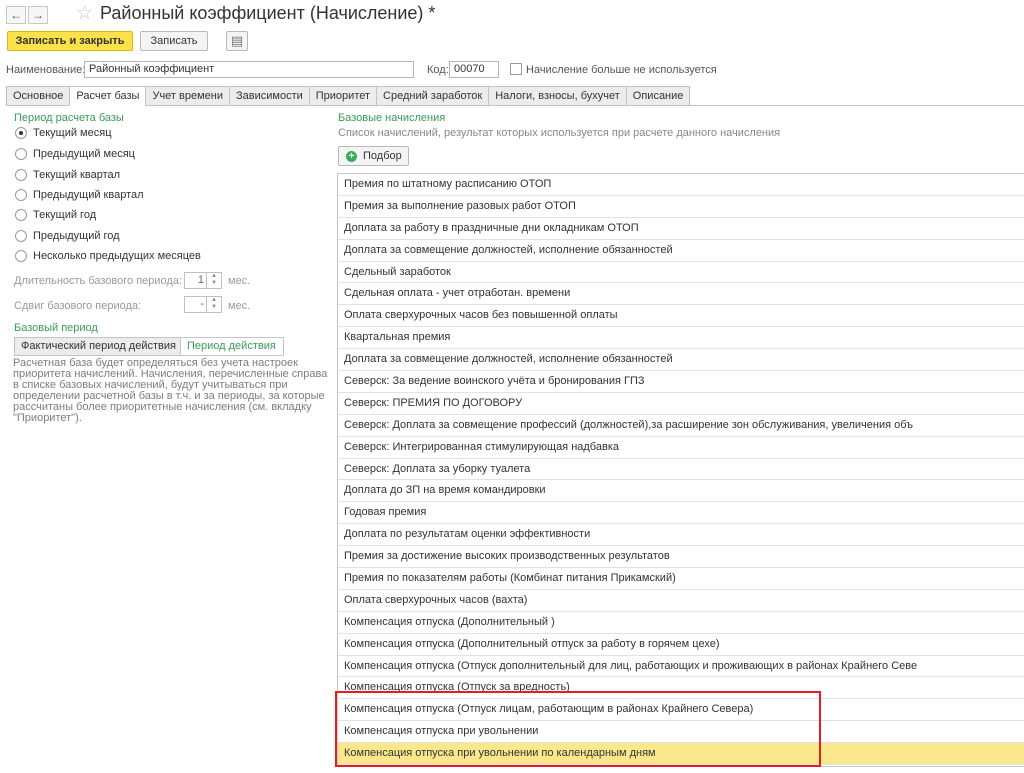 This screenshot has width=1024, height=773. Describe the element at coordinates (681, 404) in the screenshot. I see `list-item: Северск: ПРЕМИЯ ПО ДОГОВОРУ` at that location.